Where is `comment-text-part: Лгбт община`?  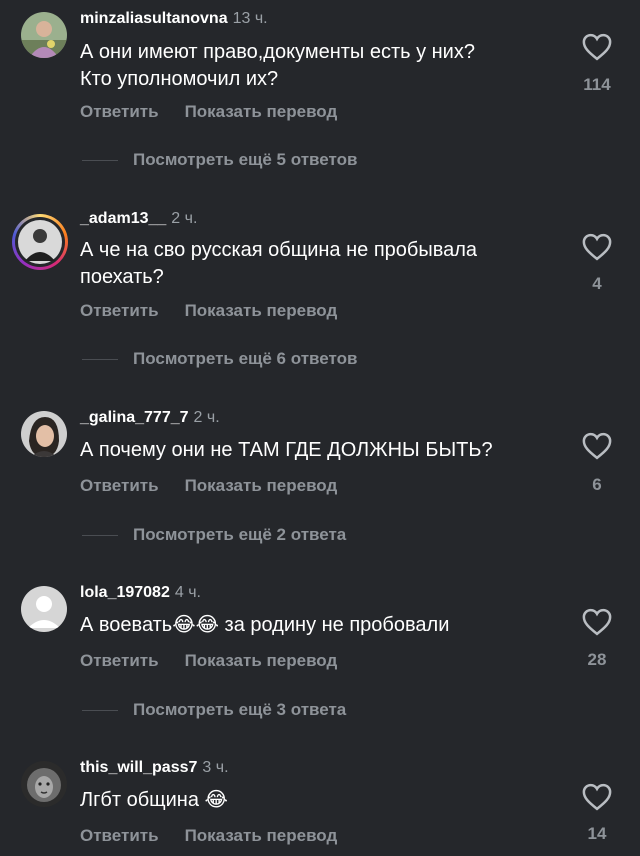 comment-text-part: Лгбт община is located at coordinates (142, 800).